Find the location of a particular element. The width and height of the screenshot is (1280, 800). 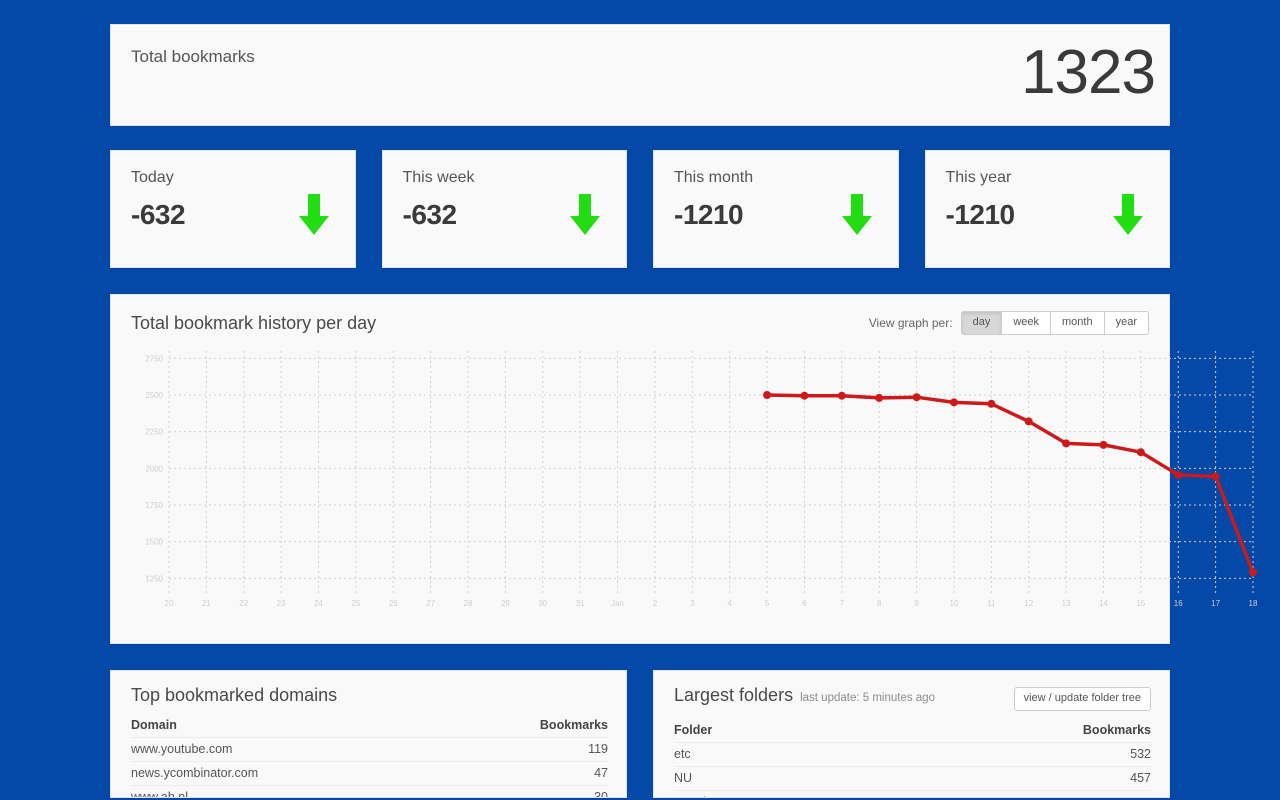

top-domains-title: Top bookmarked domains is located at coordinates (234, 695).